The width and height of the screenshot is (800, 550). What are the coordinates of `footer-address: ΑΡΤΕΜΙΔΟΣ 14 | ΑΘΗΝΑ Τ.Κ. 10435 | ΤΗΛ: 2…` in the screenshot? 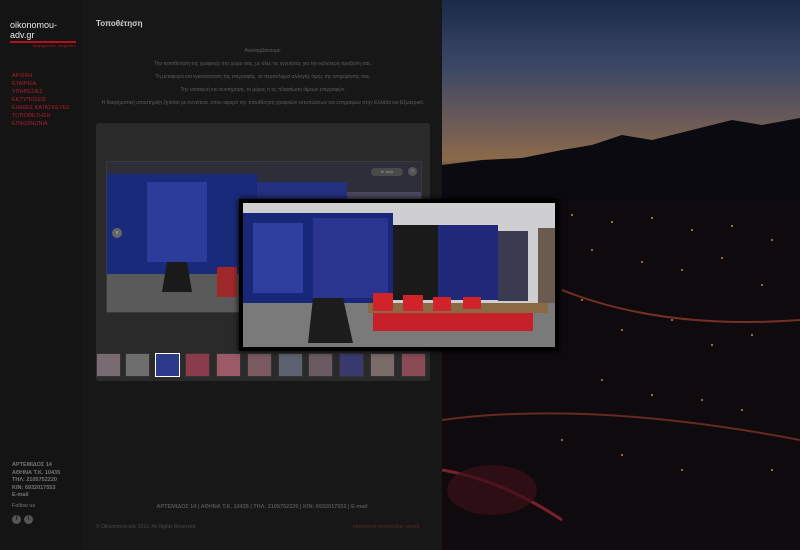 It's located at (262, 507).